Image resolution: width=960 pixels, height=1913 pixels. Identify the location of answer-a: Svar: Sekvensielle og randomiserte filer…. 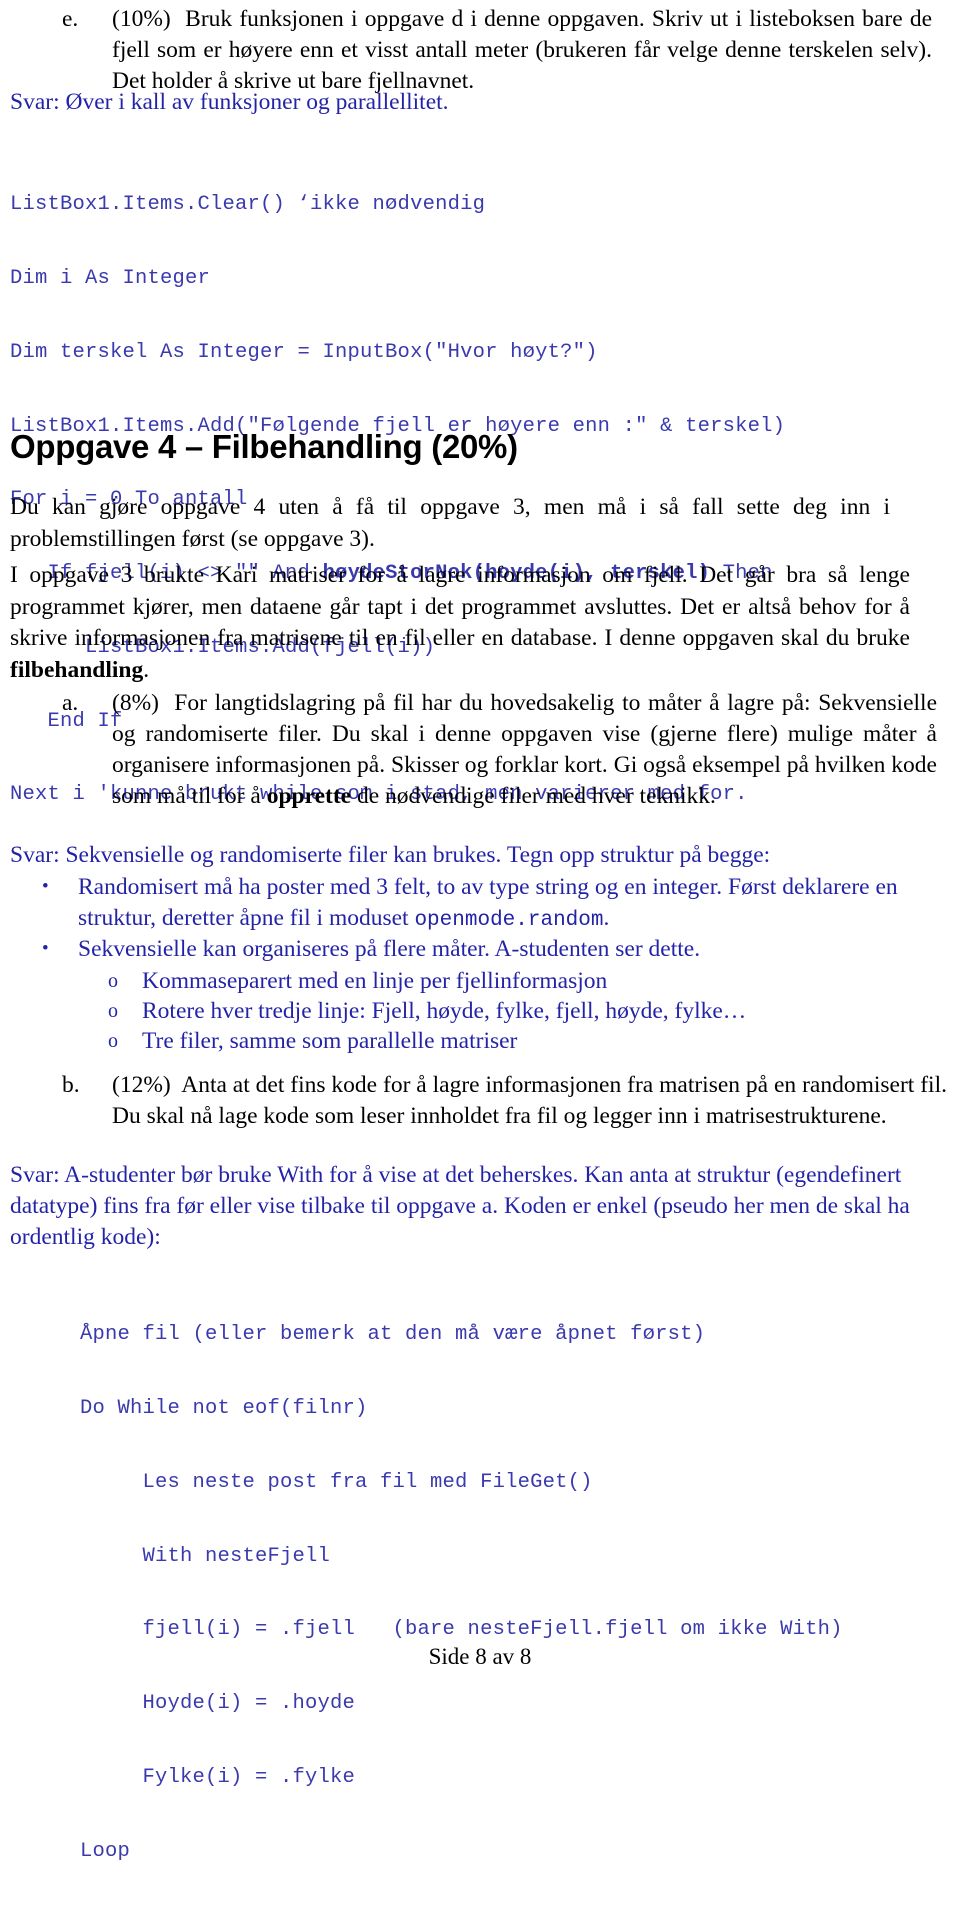
(470, 855).